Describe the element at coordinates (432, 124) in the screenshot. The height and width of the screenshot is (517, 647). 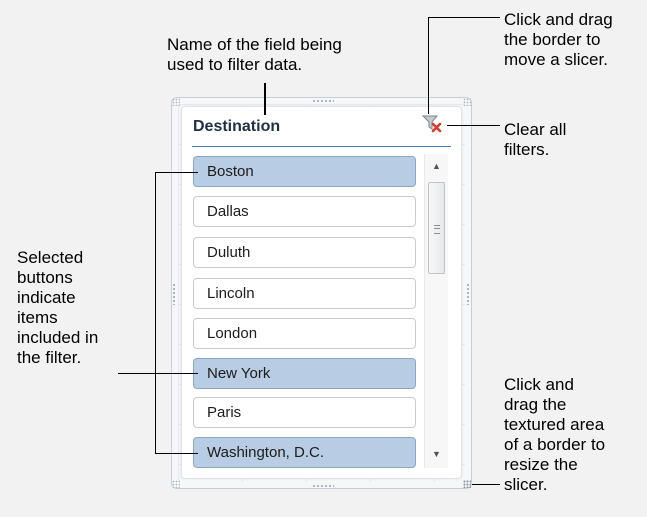
I see `clear-filter-icon` at that location.